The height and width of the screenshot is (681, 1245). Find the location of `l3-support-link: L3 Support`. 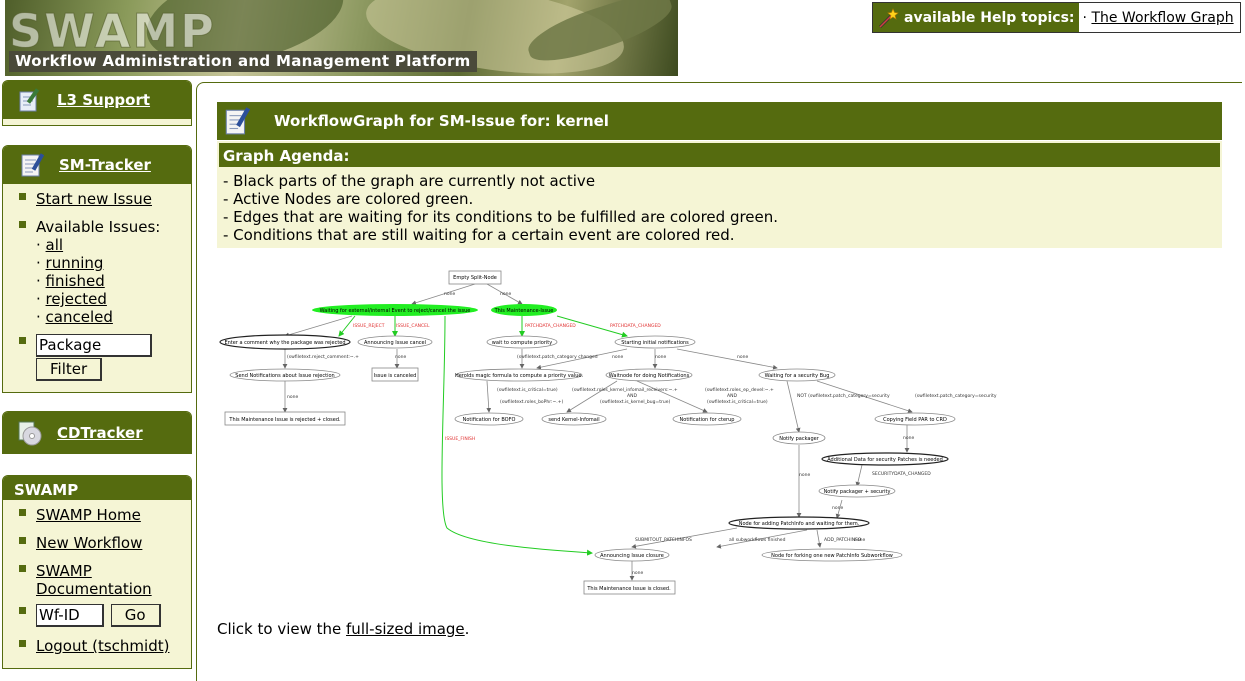

l3-support-link: L3 Support is located at coordinates (103, 100).